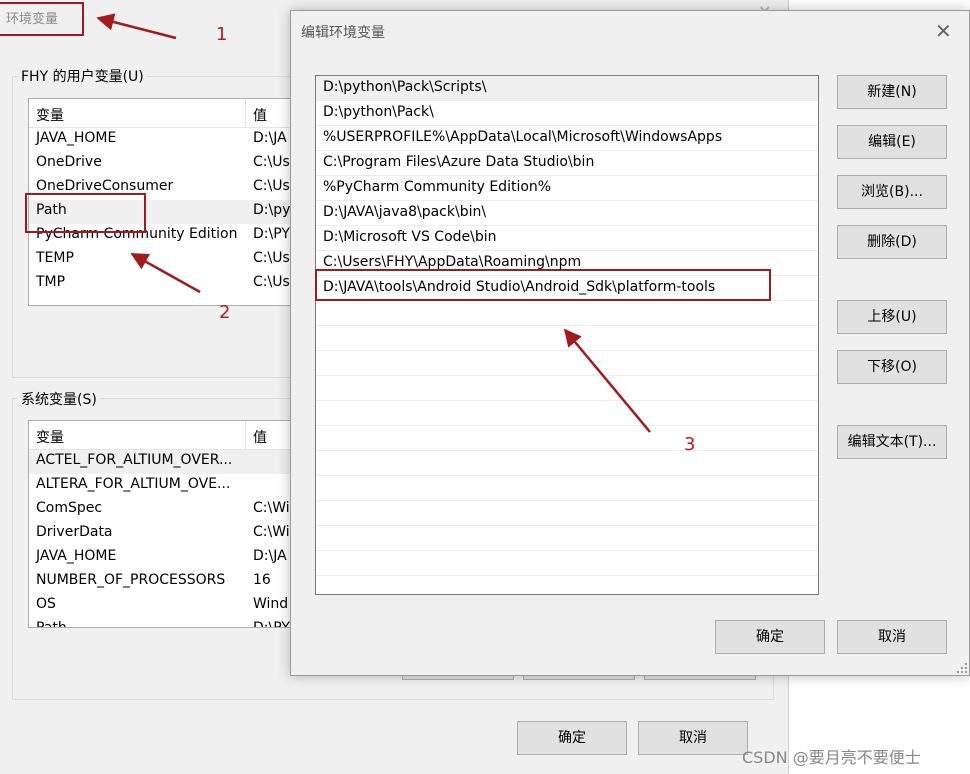  What do you see at coordinates (225, 312) in the screenshot?
I see `annotation-number-2: 2` at bounding box center [225, 312].